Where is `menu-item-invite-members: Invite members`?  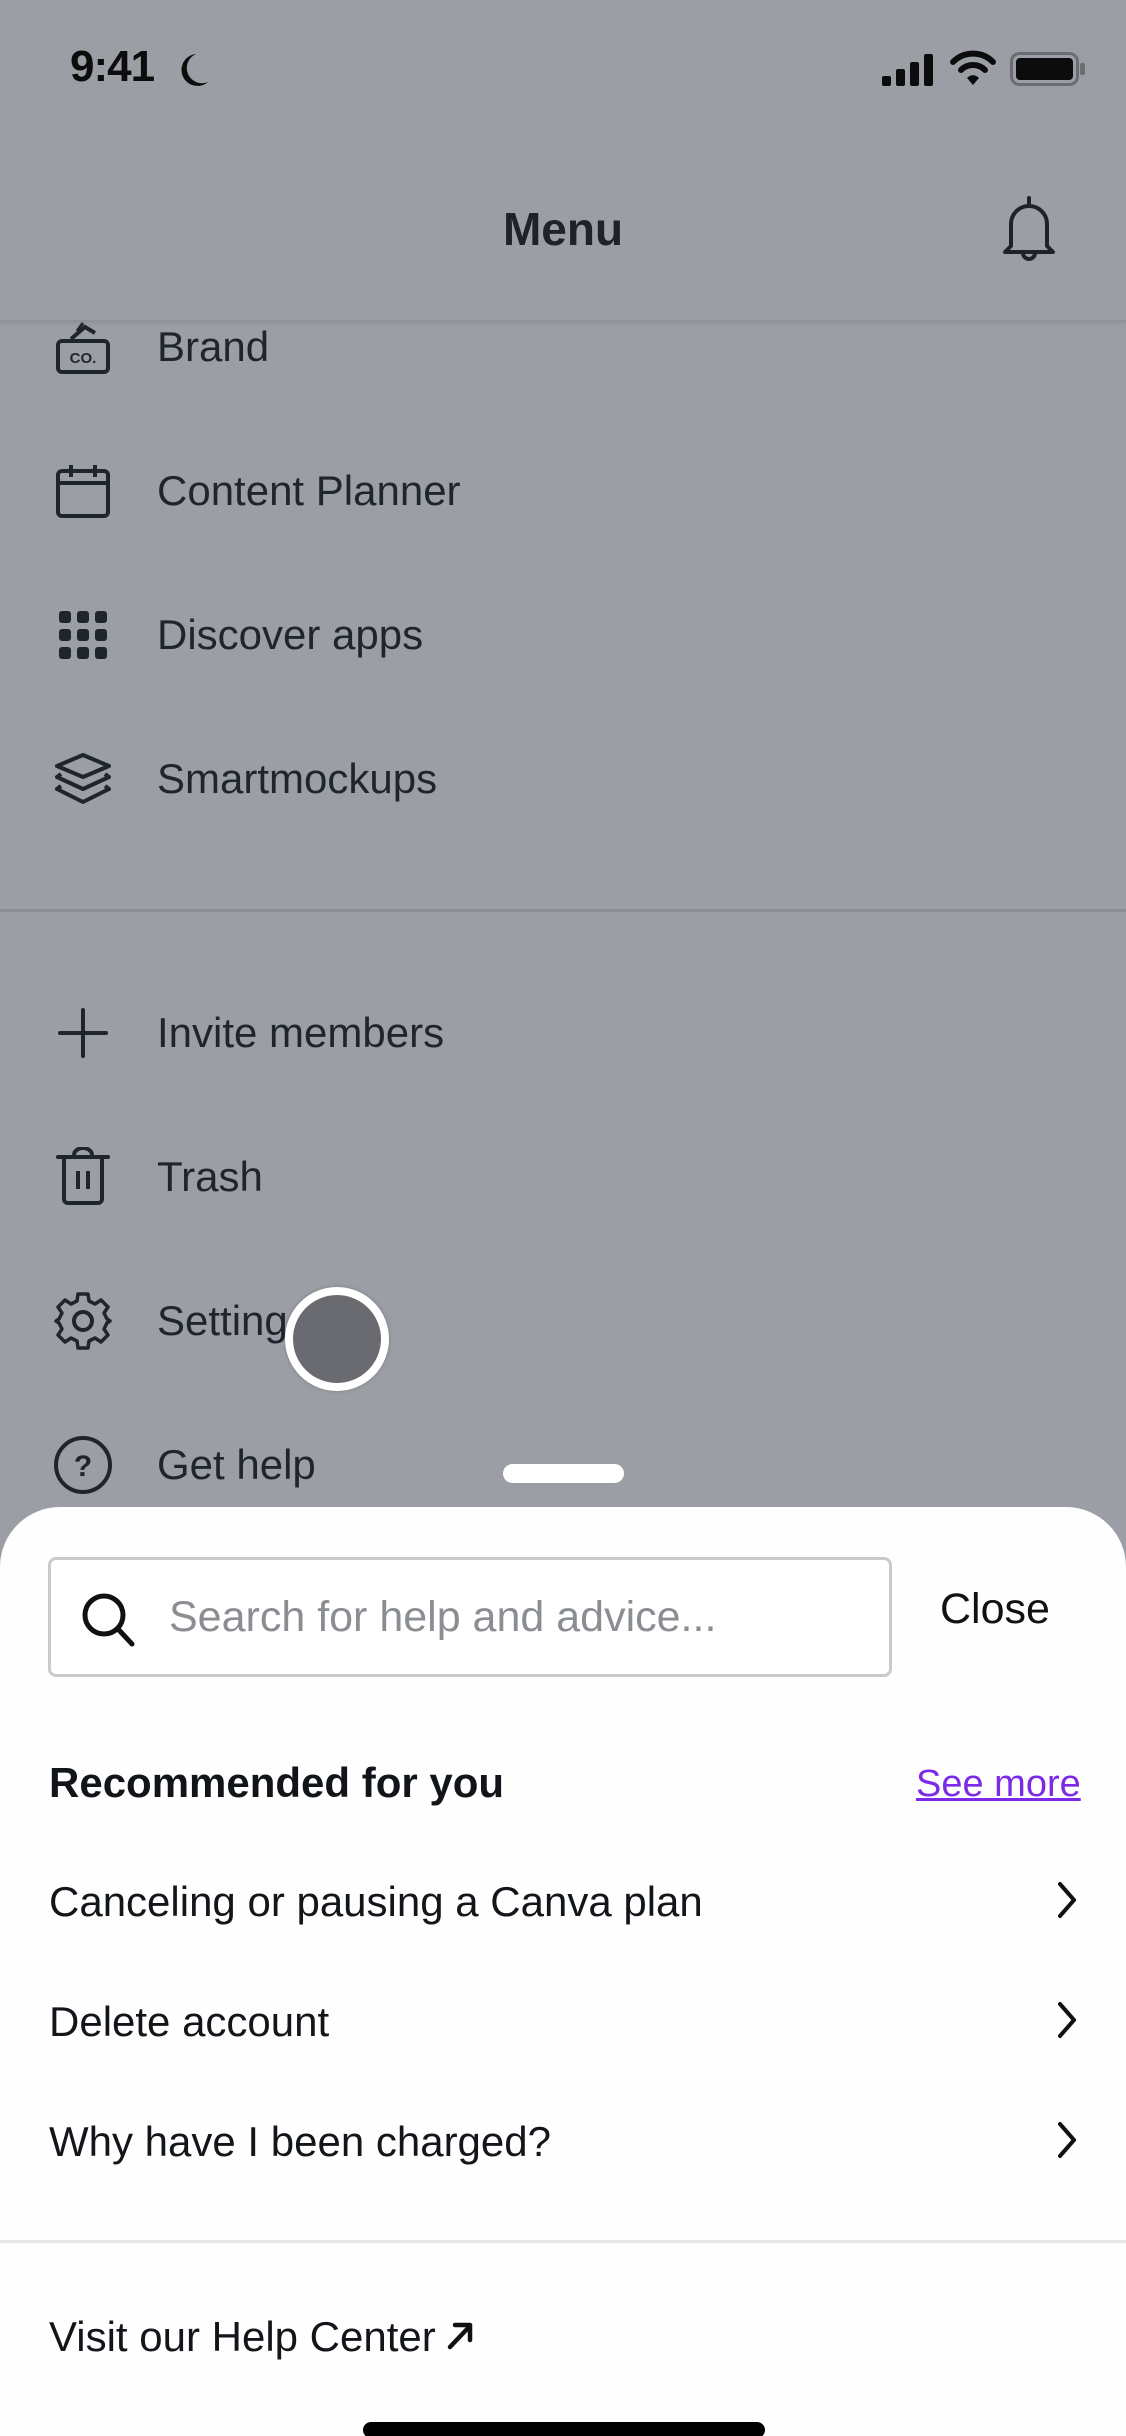
menu-item-invite-members: Invite members is located at coordinates (563, 1033).